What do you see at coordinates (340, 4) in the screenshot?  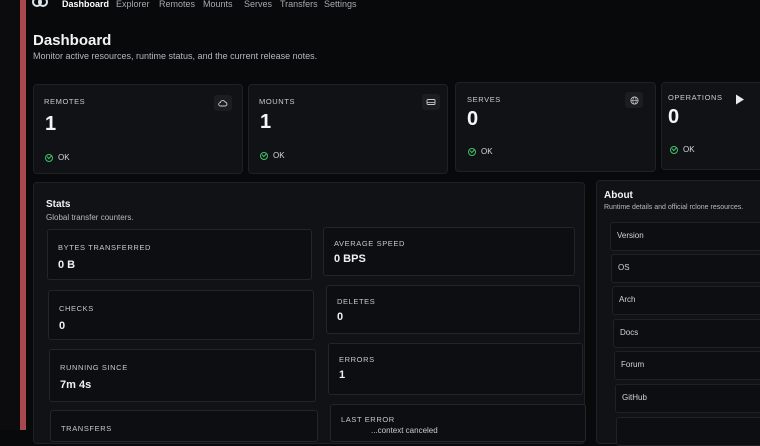 I see `nav-settings: Settings` at bounding box center [340, 4].